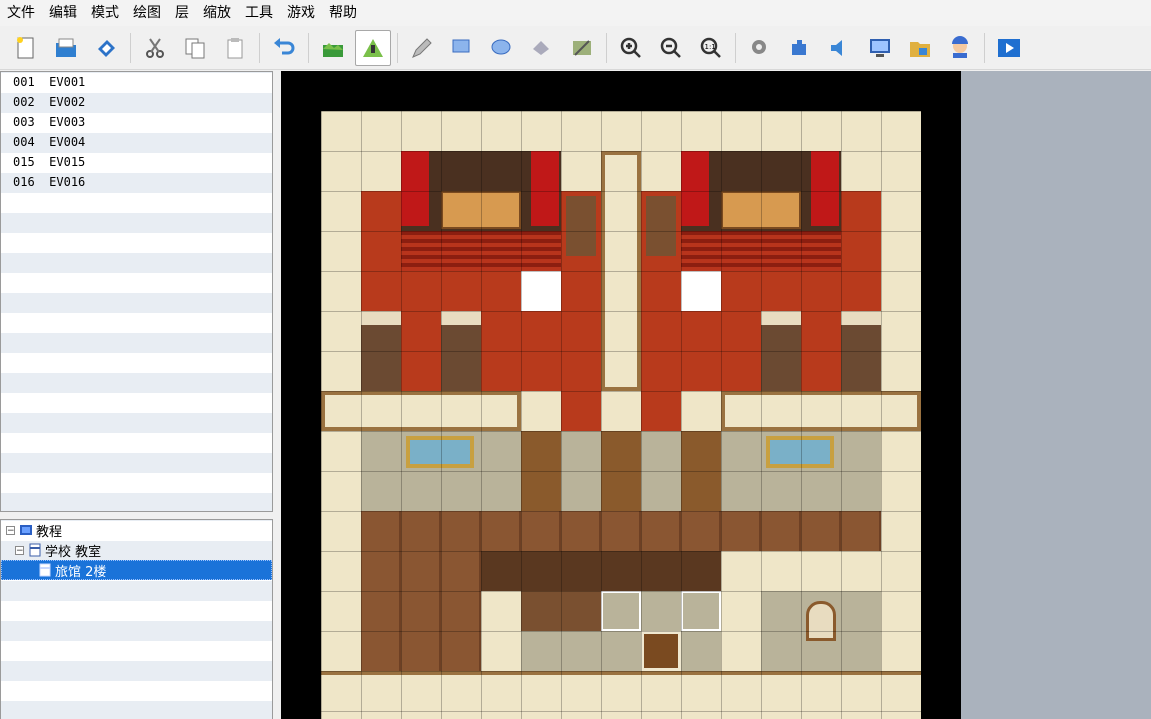 This screenshot has width=1151, height=719. I want to click on map-lower-left-room, so click(421, 611).